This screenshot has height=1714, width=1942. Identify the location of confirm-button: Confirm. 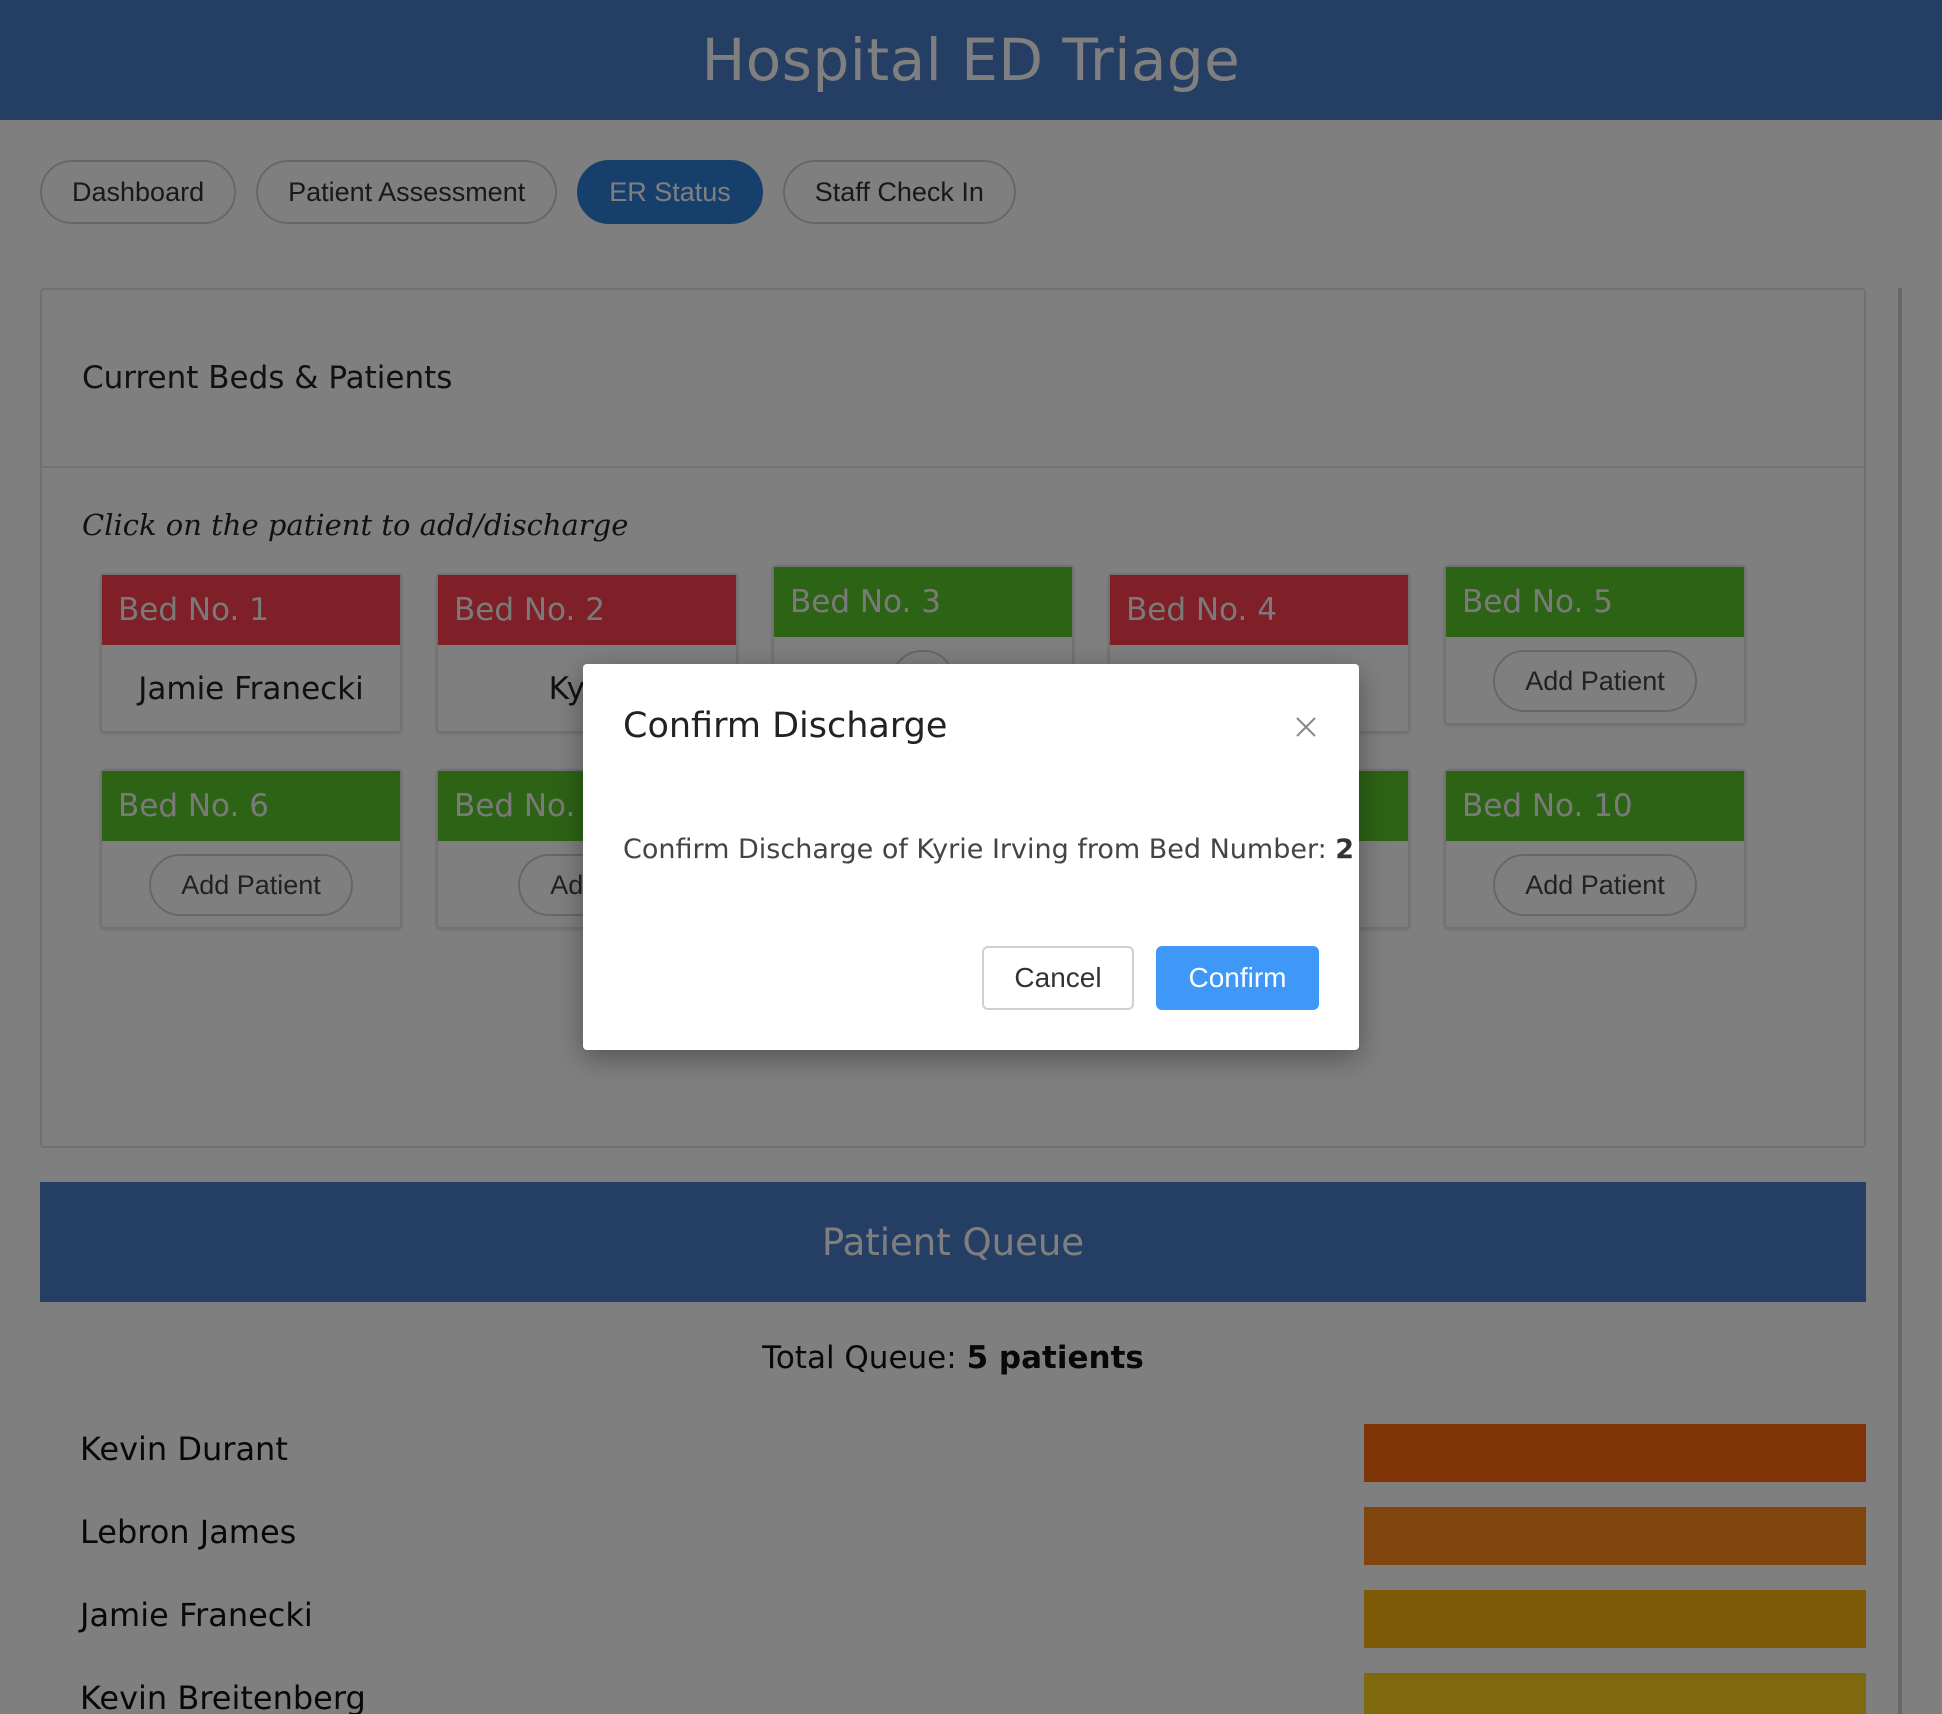
(1237, 978).